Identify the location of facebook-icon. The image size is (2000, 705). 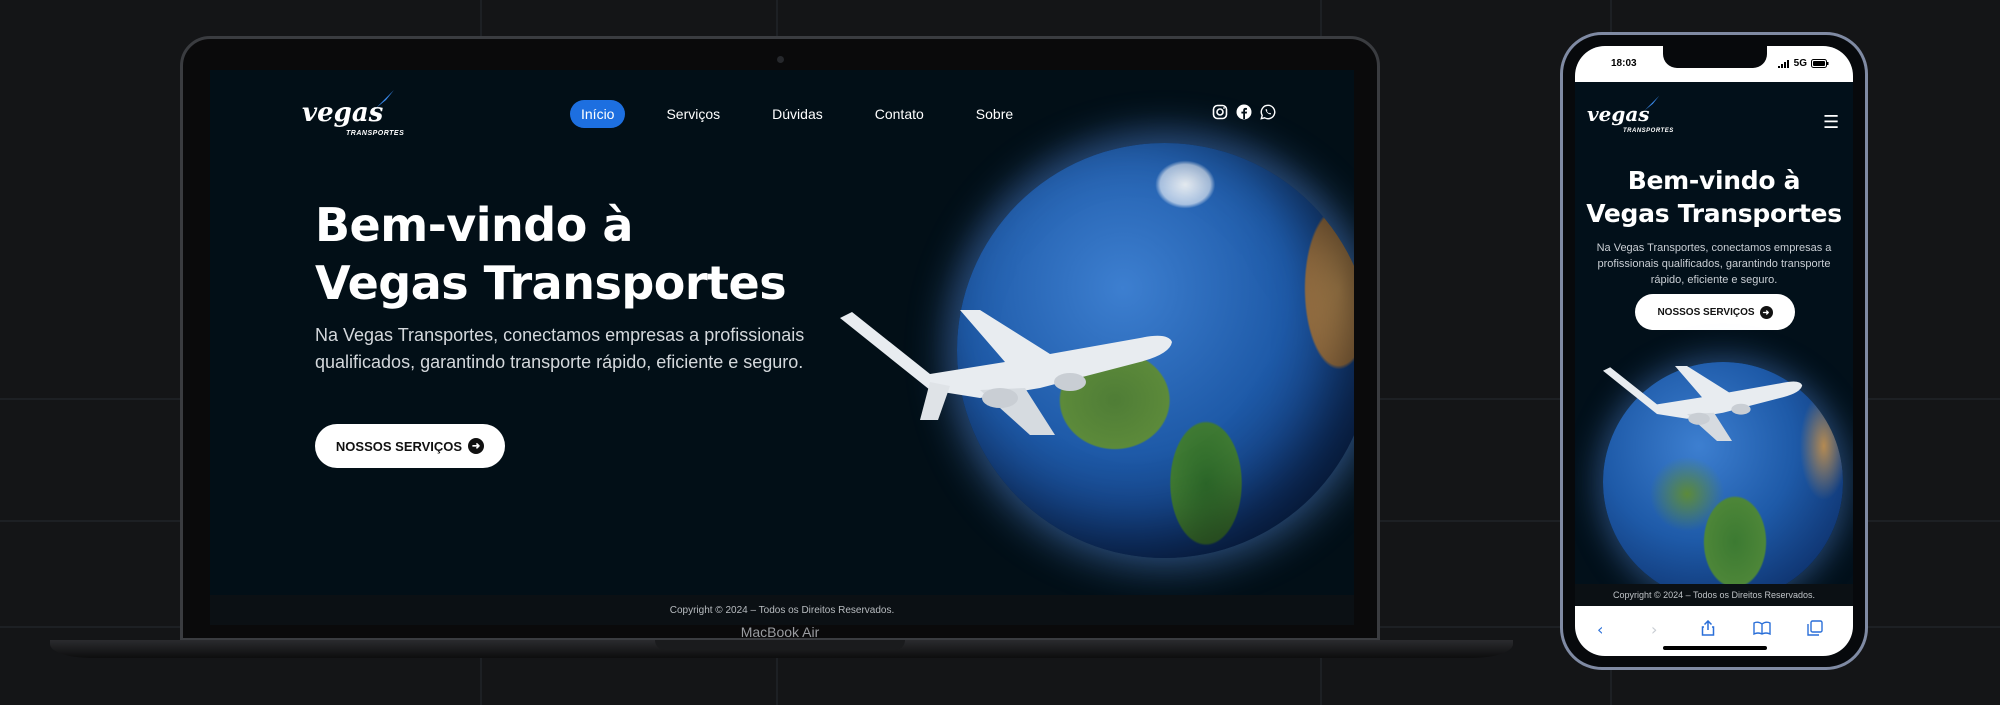
(1244, 112).